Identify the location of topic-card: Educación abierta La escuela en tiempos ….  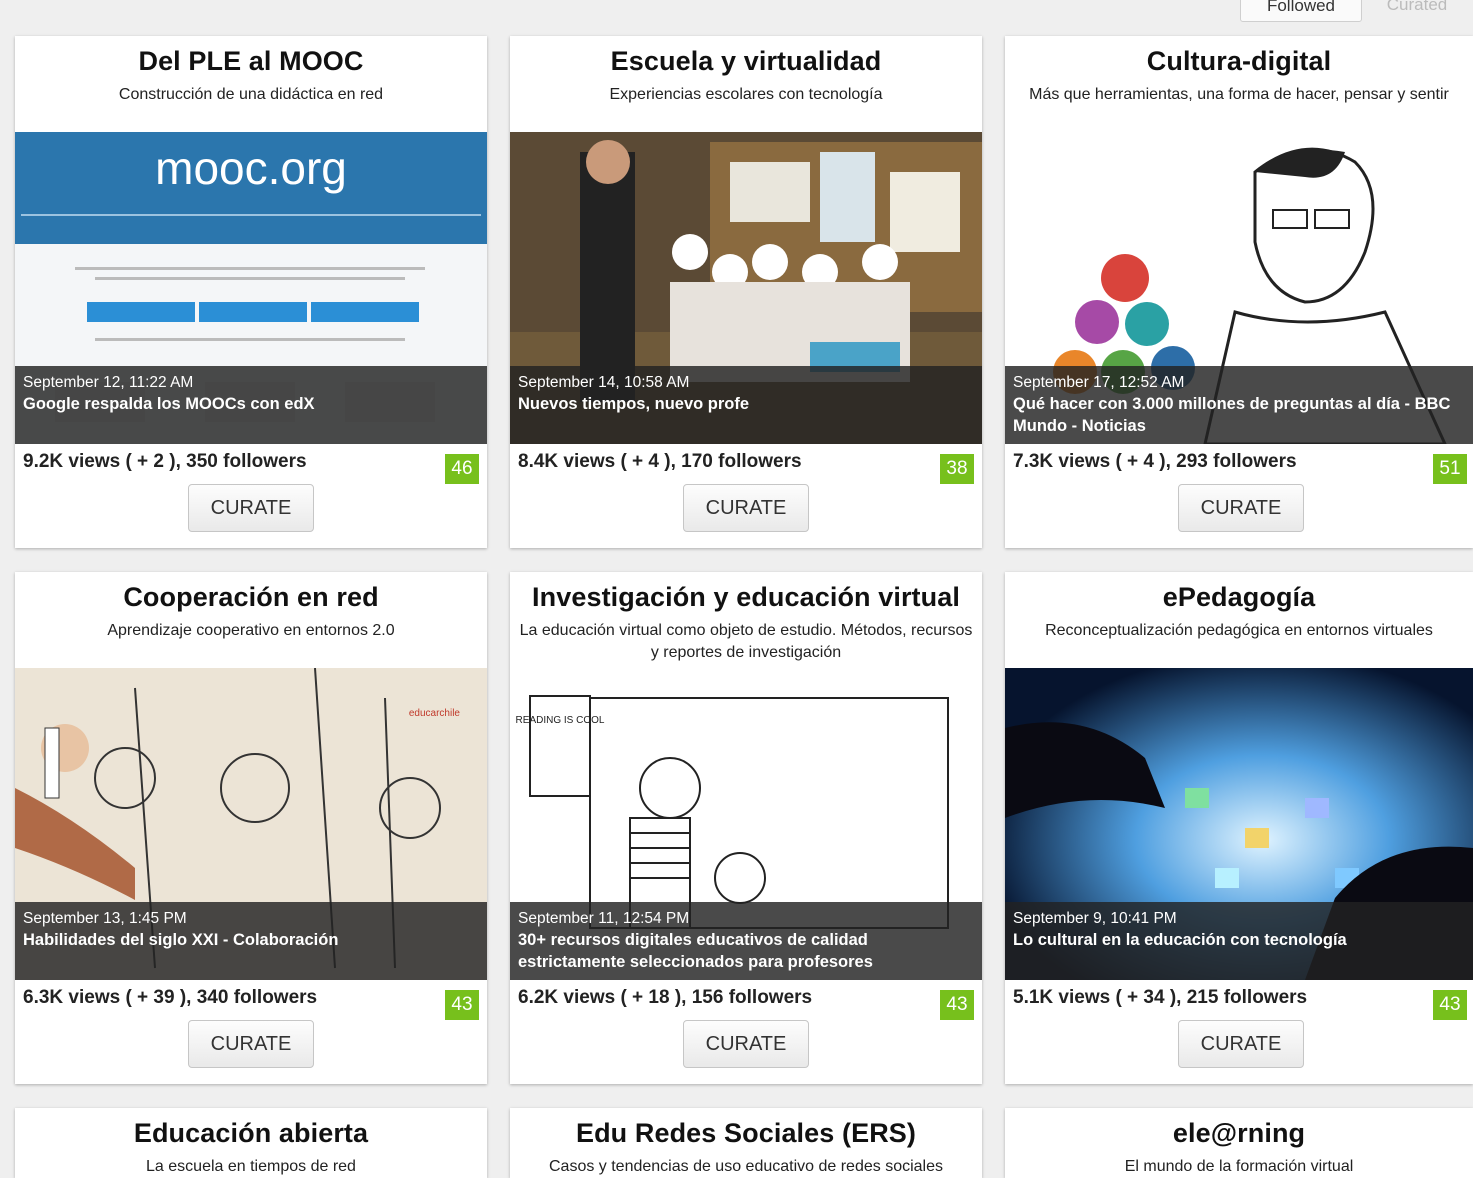
(251, 1143).